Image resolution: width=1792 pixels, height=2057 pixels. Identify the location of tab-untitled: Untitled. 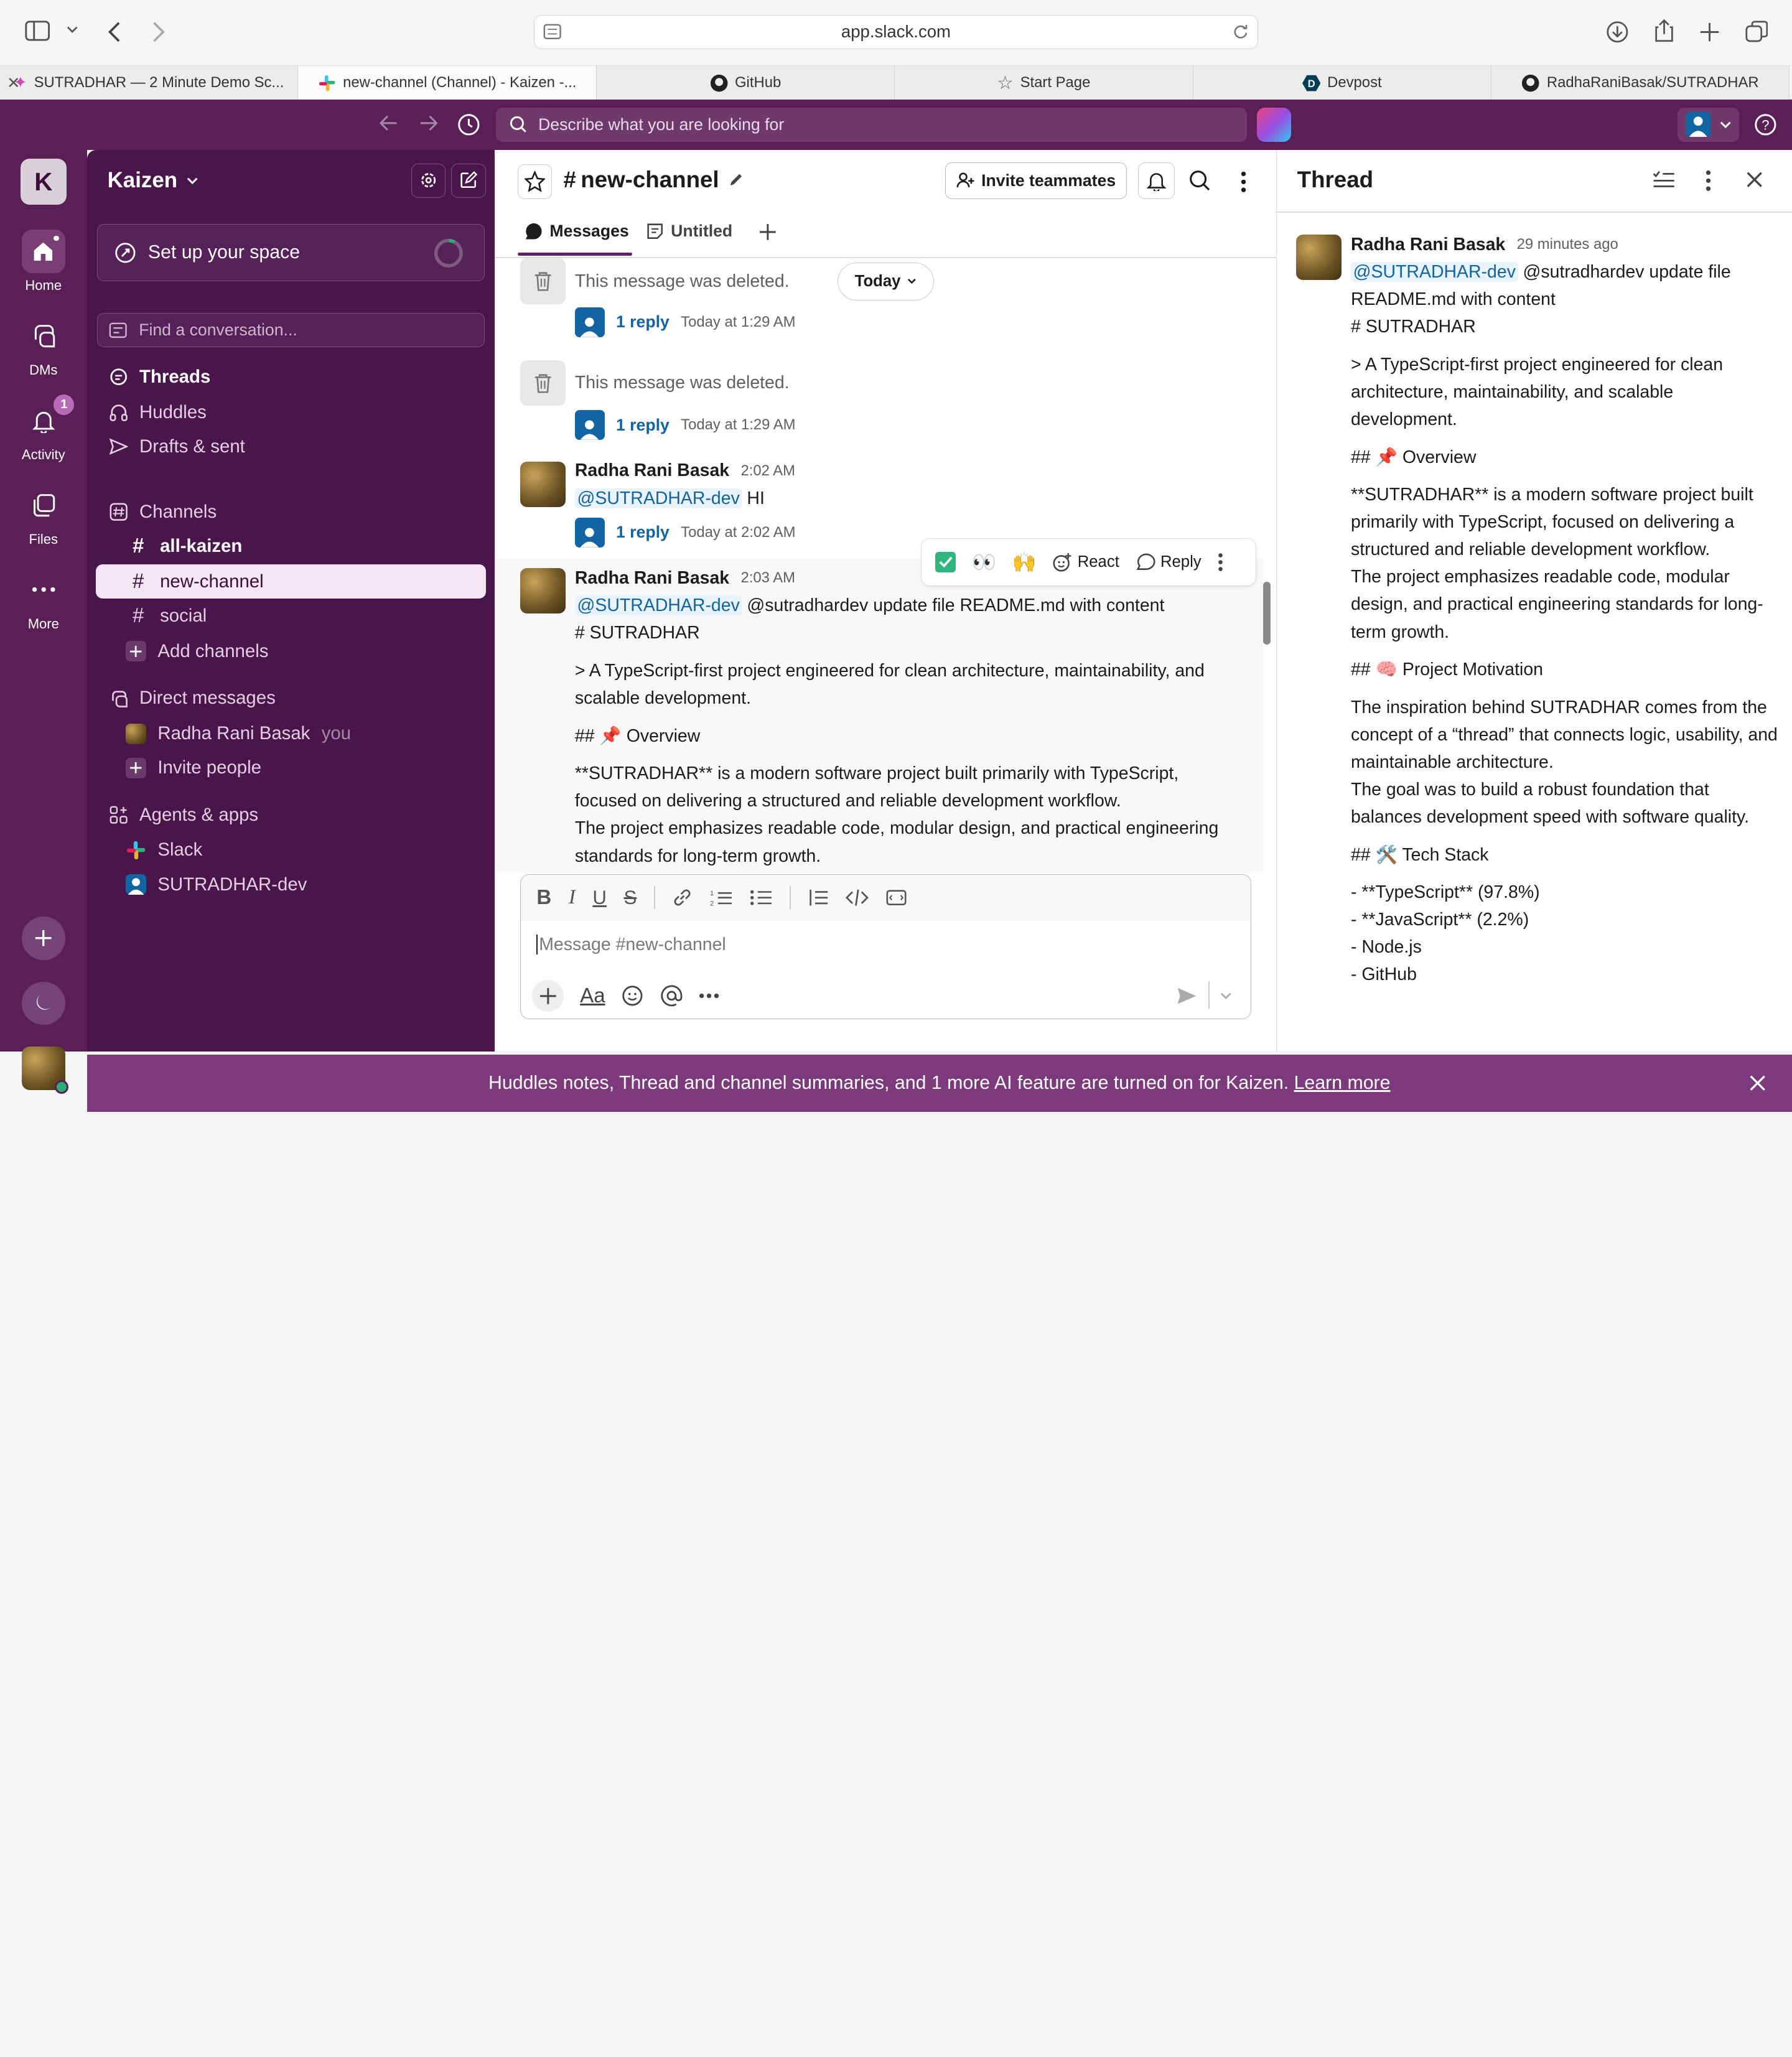
(689, 231).